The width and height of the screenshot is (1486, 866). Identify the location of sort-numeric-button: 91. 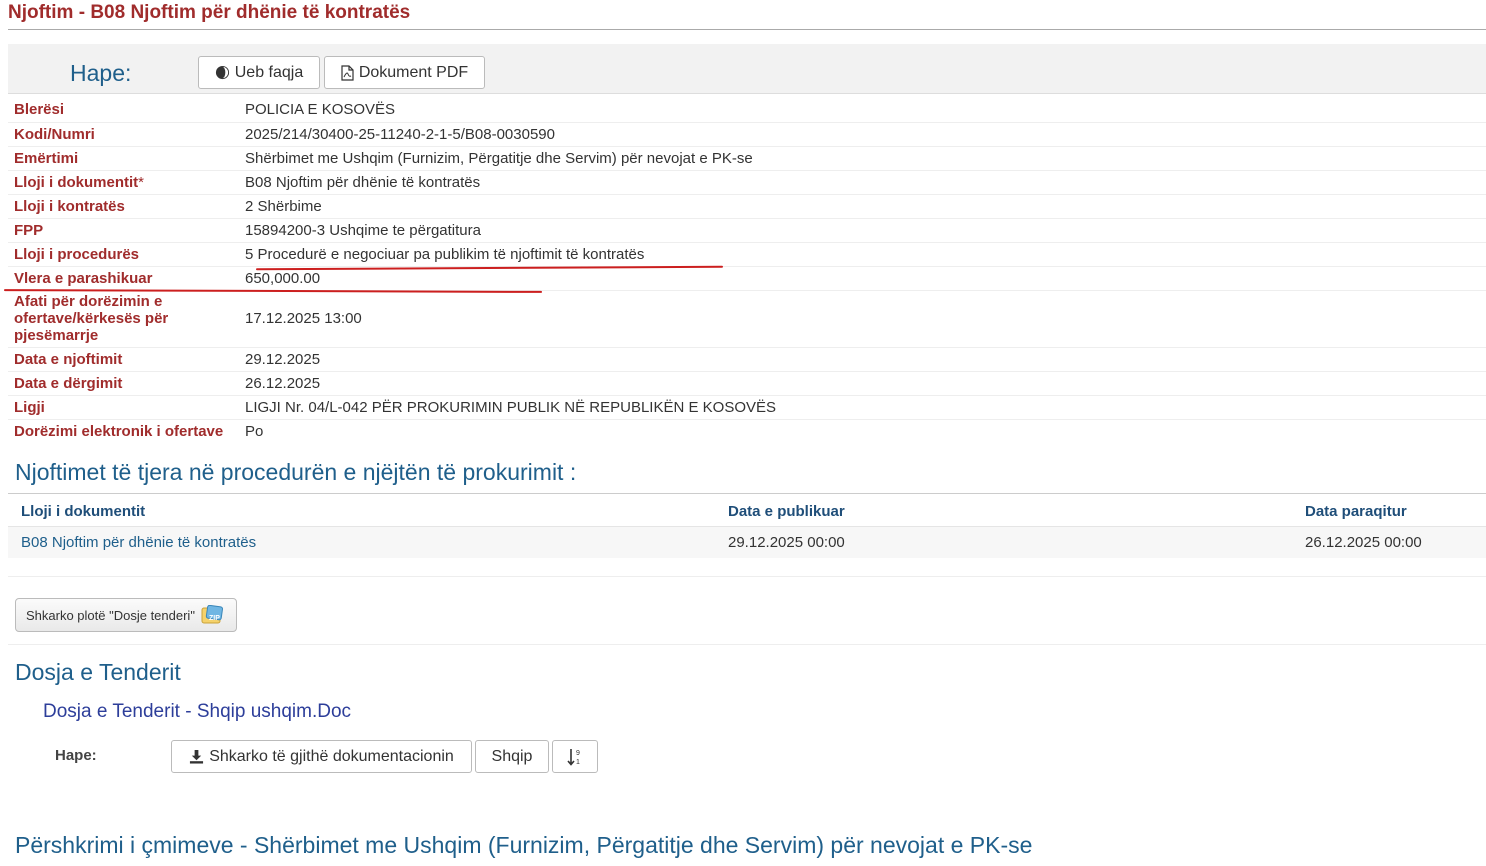
(575, 756).